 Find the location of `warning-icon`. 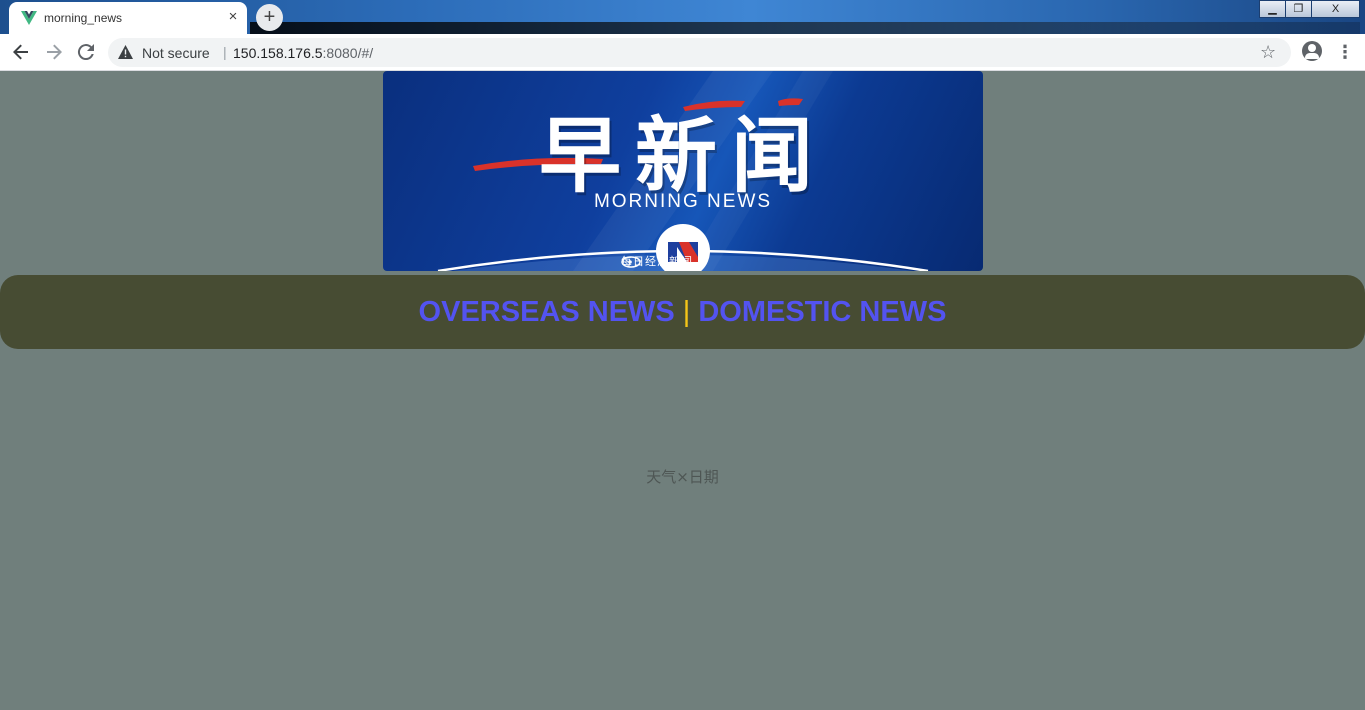

warning-icon is located at coordinates (125, 52).